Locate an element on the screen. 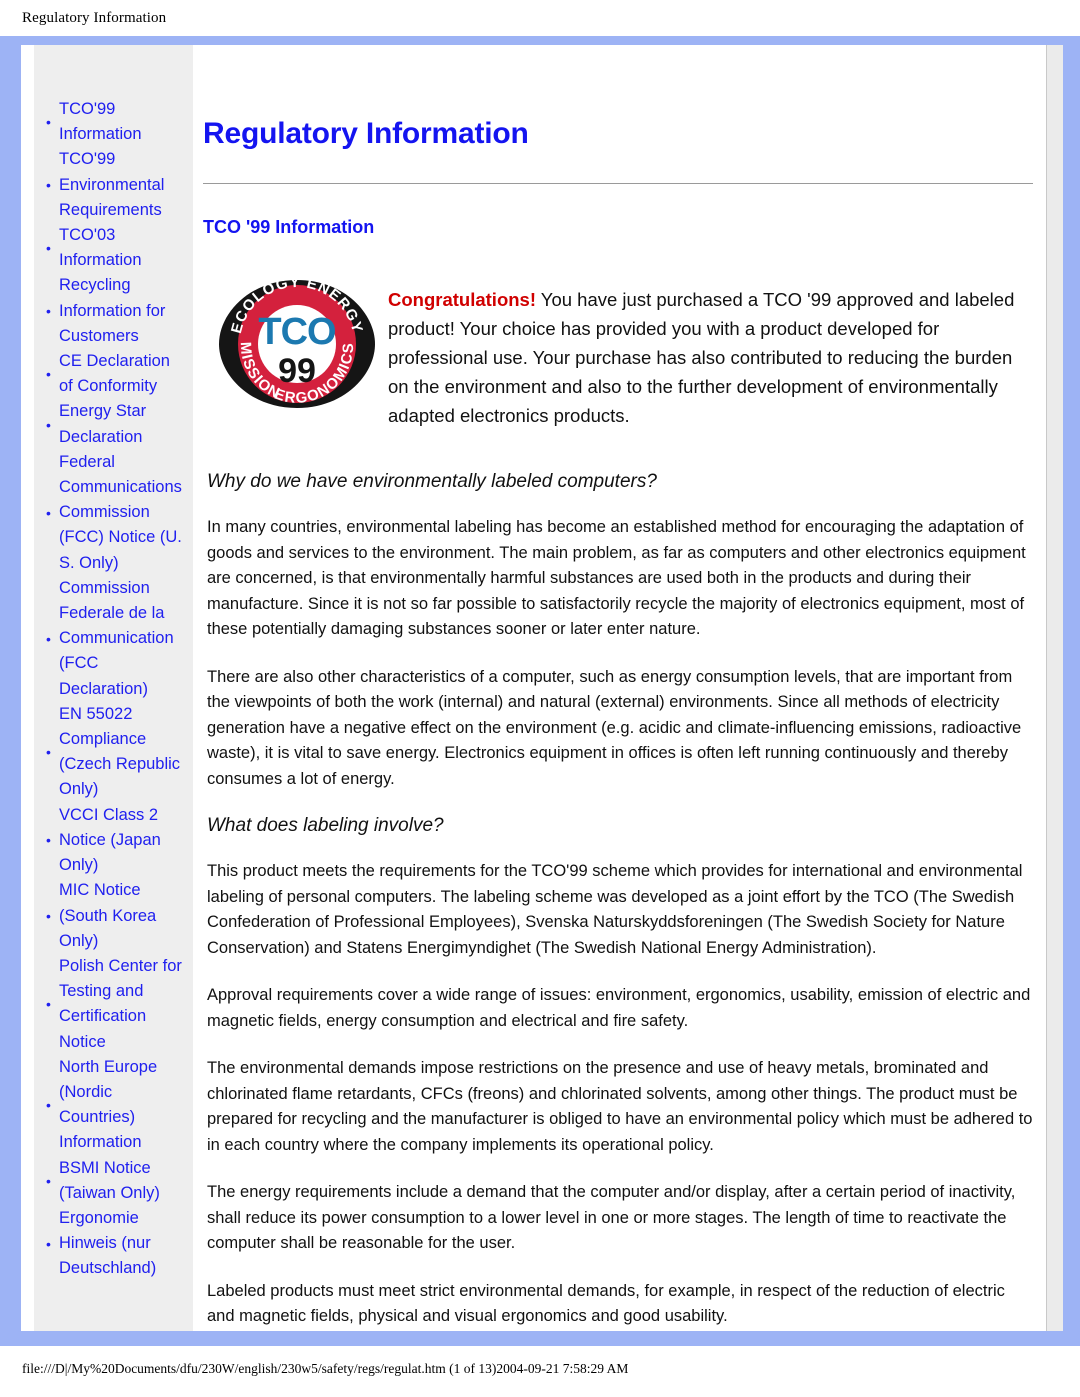  sidebar-item-mic-notice: MIC Notice (South Korea Only) is located at coordinates (114, 916).